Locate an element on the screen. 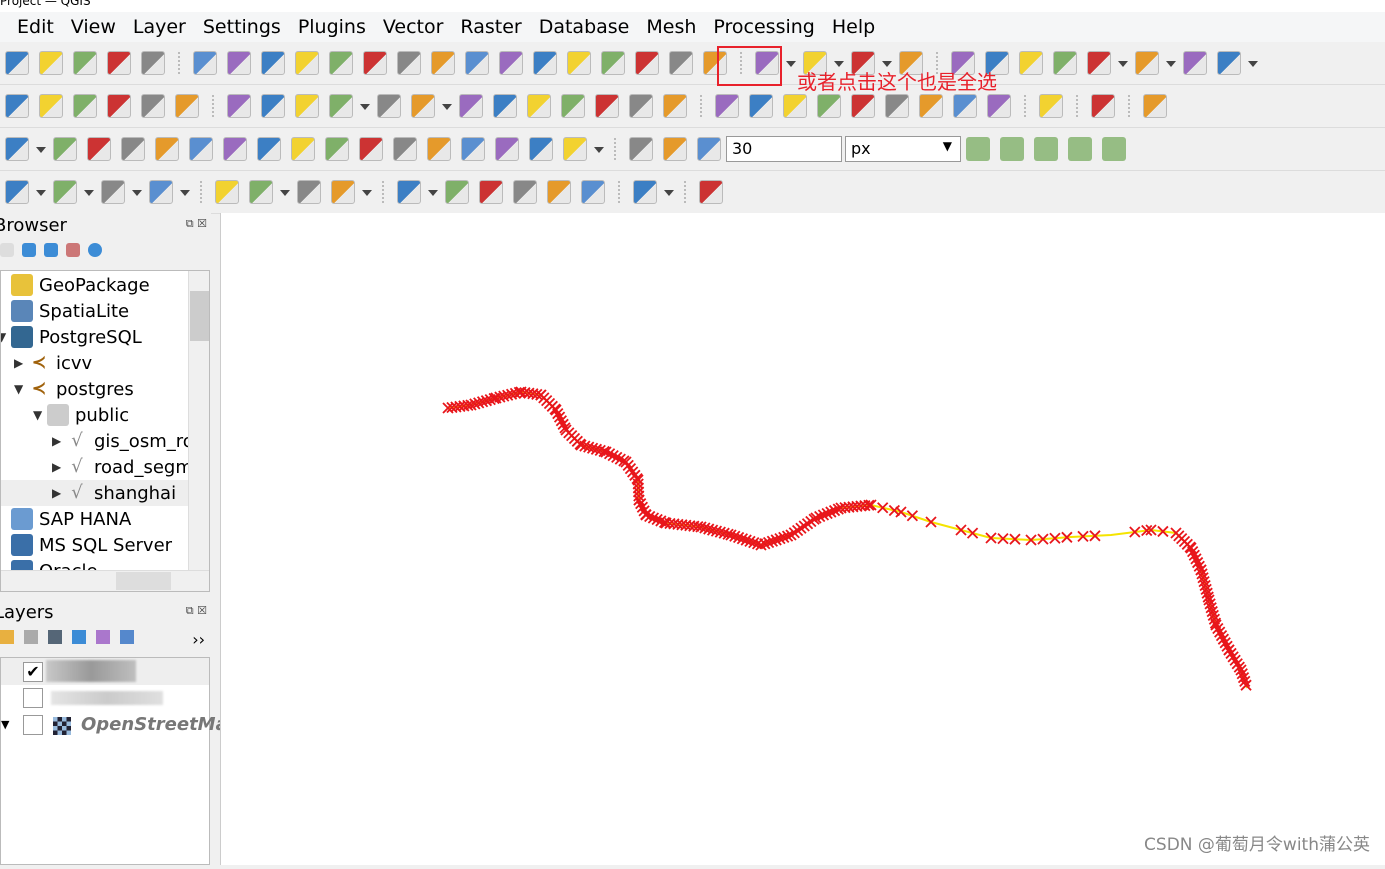 The height and width of the screenshot is (869, 1385). horizontal-scrollbar is located at coordinates (105, 580).